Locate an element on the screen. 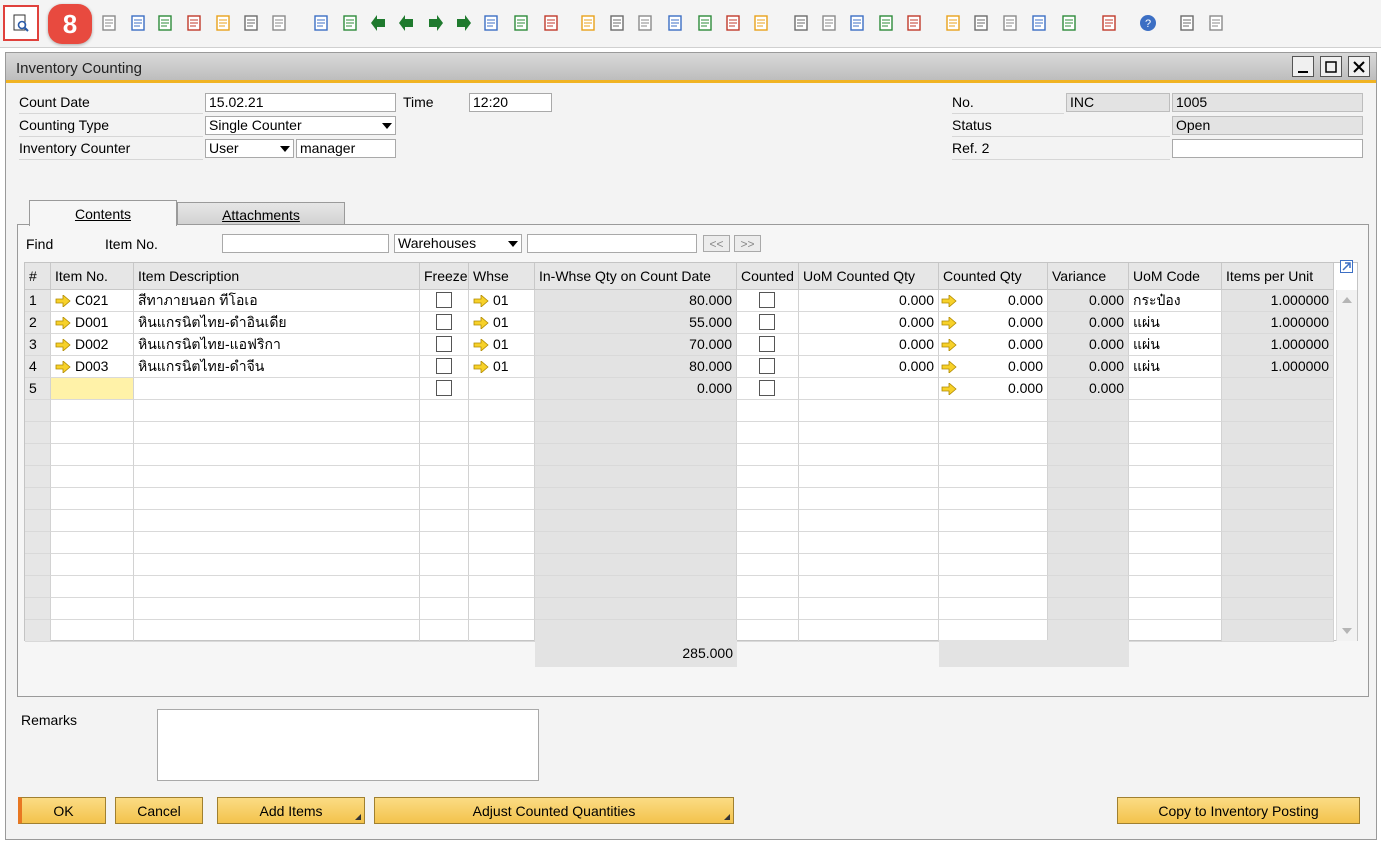 The image size is (1381, 844). copy-to-inventory-posting-button: Copy to Inventory Posting is located at coordinates (1238, 810).